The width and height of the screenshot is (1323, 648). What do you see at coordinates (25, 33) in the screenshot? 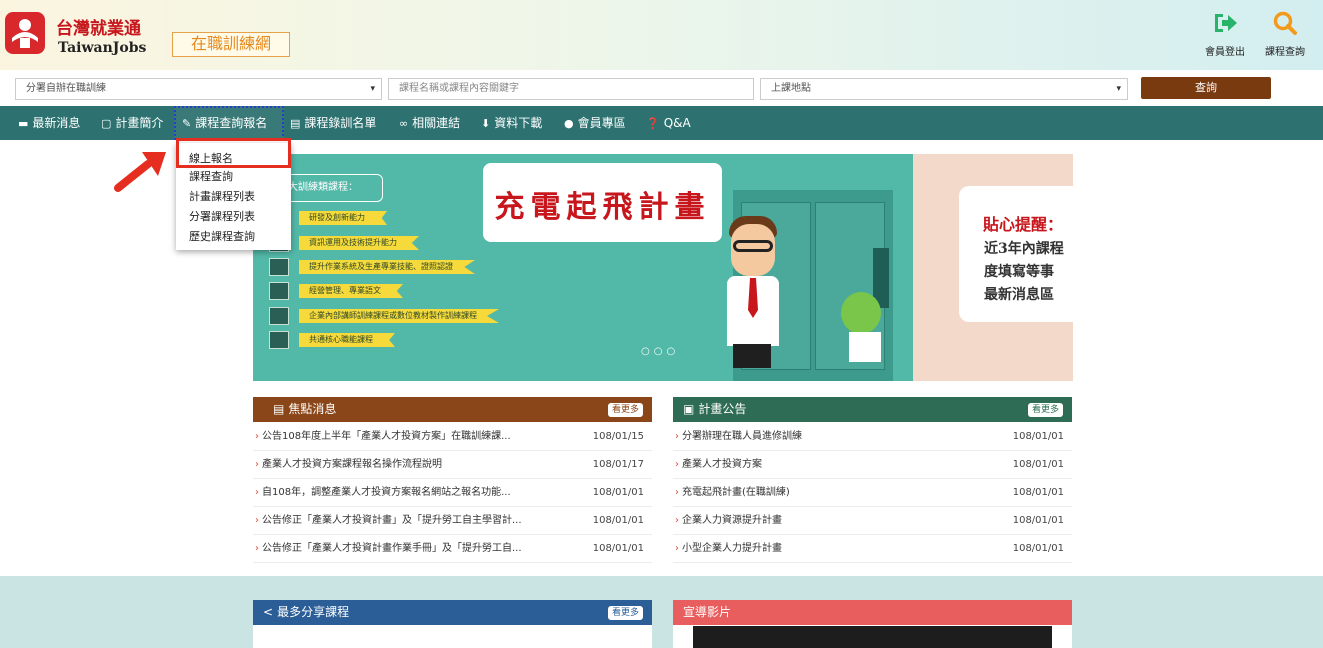
I see `taiwanjobs-logo-icon` at bounding box center [25, 33].